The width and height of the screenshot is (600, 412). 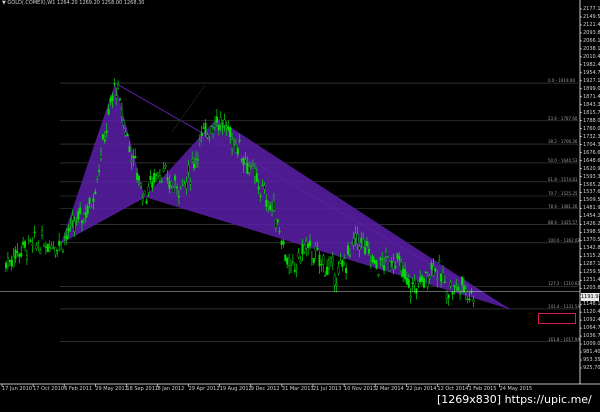 What do you see at coordinates (591, 240) in the screenshot?
I see `price-axis-label: 1370.50` at bounding box center [591, 240].